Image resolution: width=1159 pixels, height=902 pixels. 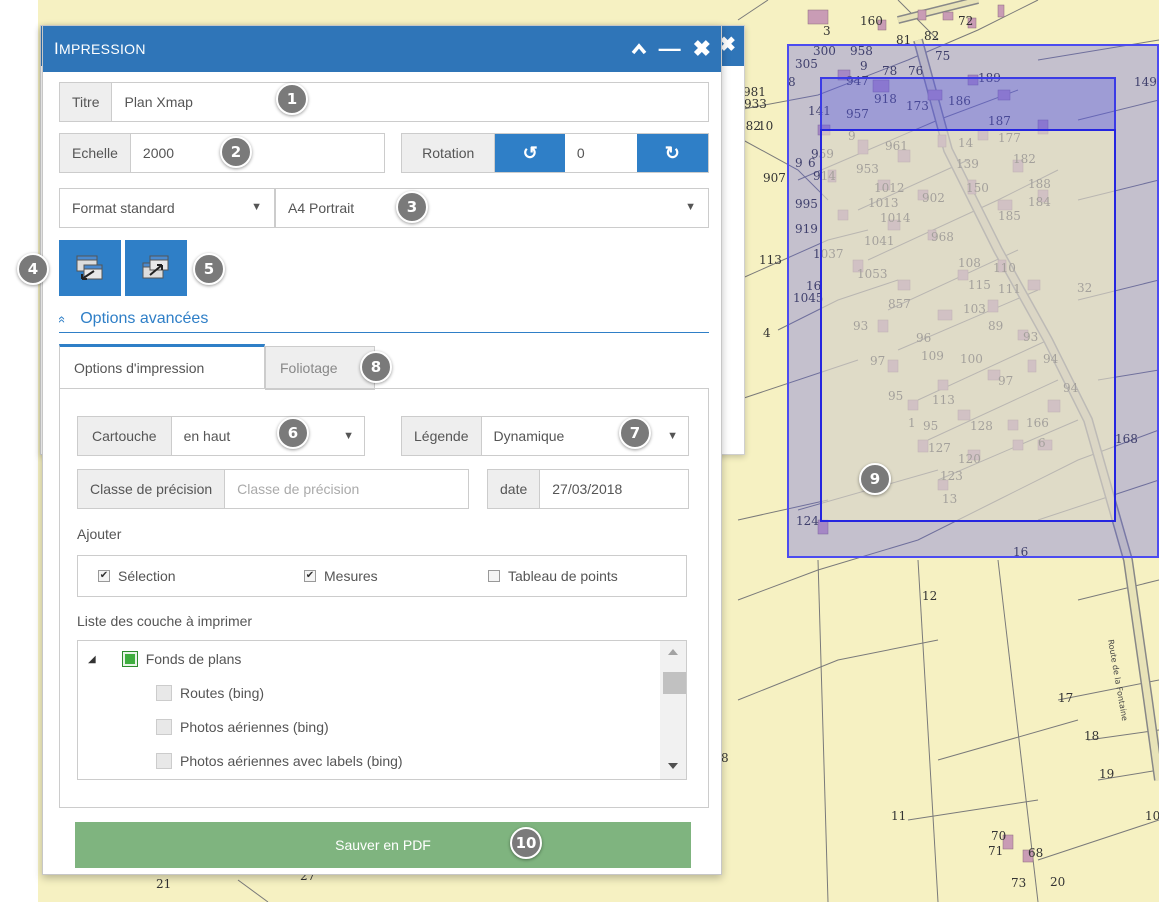 What do you see at coordinates (384, 332) in the screenshot?
I see `advanced-divider` at bounding box center [384, 332].